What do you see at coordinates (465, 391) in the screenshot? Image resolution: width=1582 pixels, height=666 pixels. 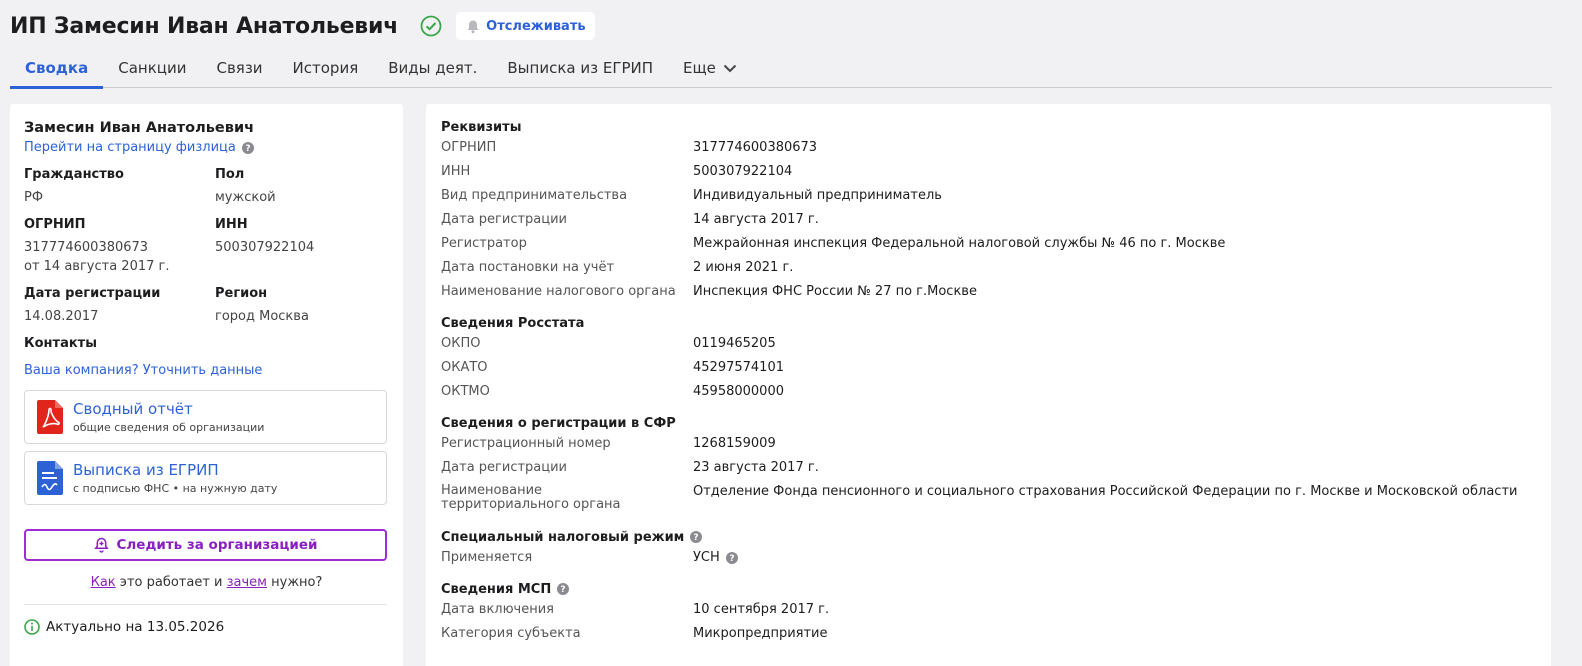 I see `row-key: ОКТМО` at bounding box center [465, 391].